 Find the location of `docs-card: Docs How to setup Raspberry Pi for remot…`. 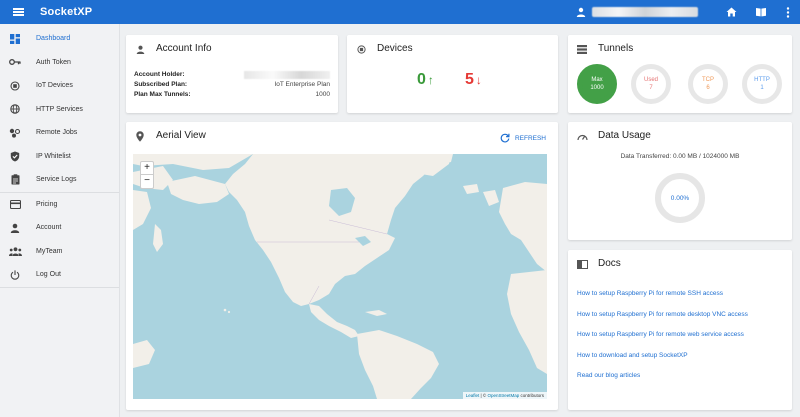

docs-card: Docs How to setup Raspberry Pi for remot… is located at coordinates (680, 330).